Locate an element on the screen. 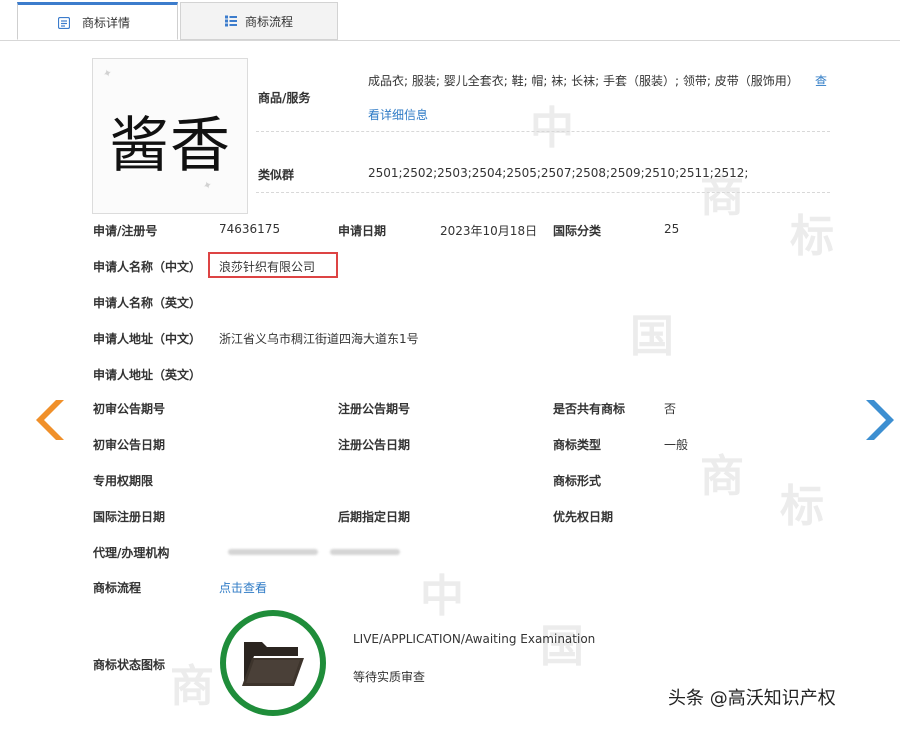  intl-class-label: 国际分类 is located at coordinates (577, 231).